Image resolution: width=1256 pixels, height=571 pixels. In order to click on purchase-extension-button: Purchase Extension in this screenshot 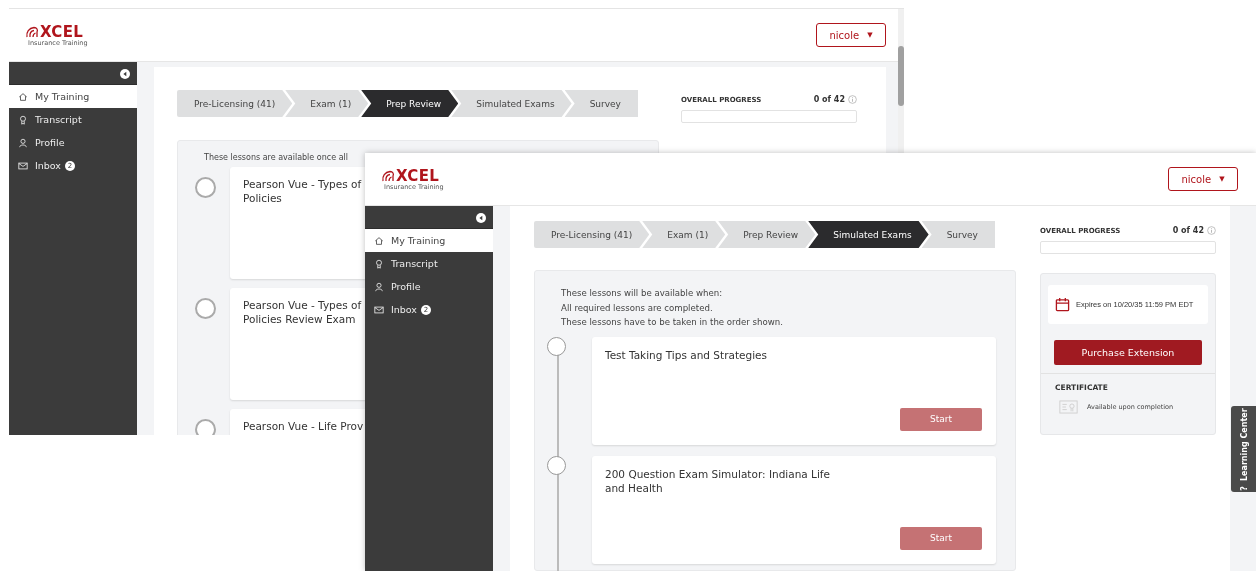, I will do `click(1128, 352)`.